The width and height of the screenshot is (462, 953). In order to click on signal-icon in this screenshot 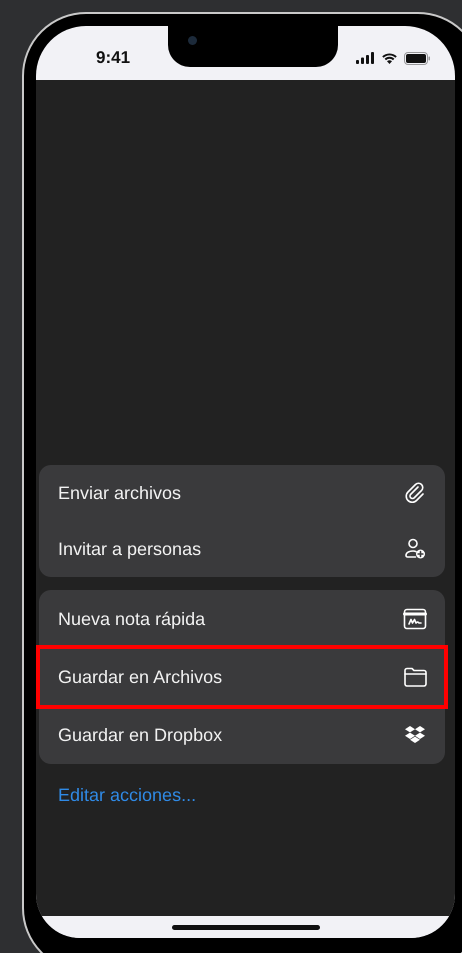, I will do `click(365, 58)`.